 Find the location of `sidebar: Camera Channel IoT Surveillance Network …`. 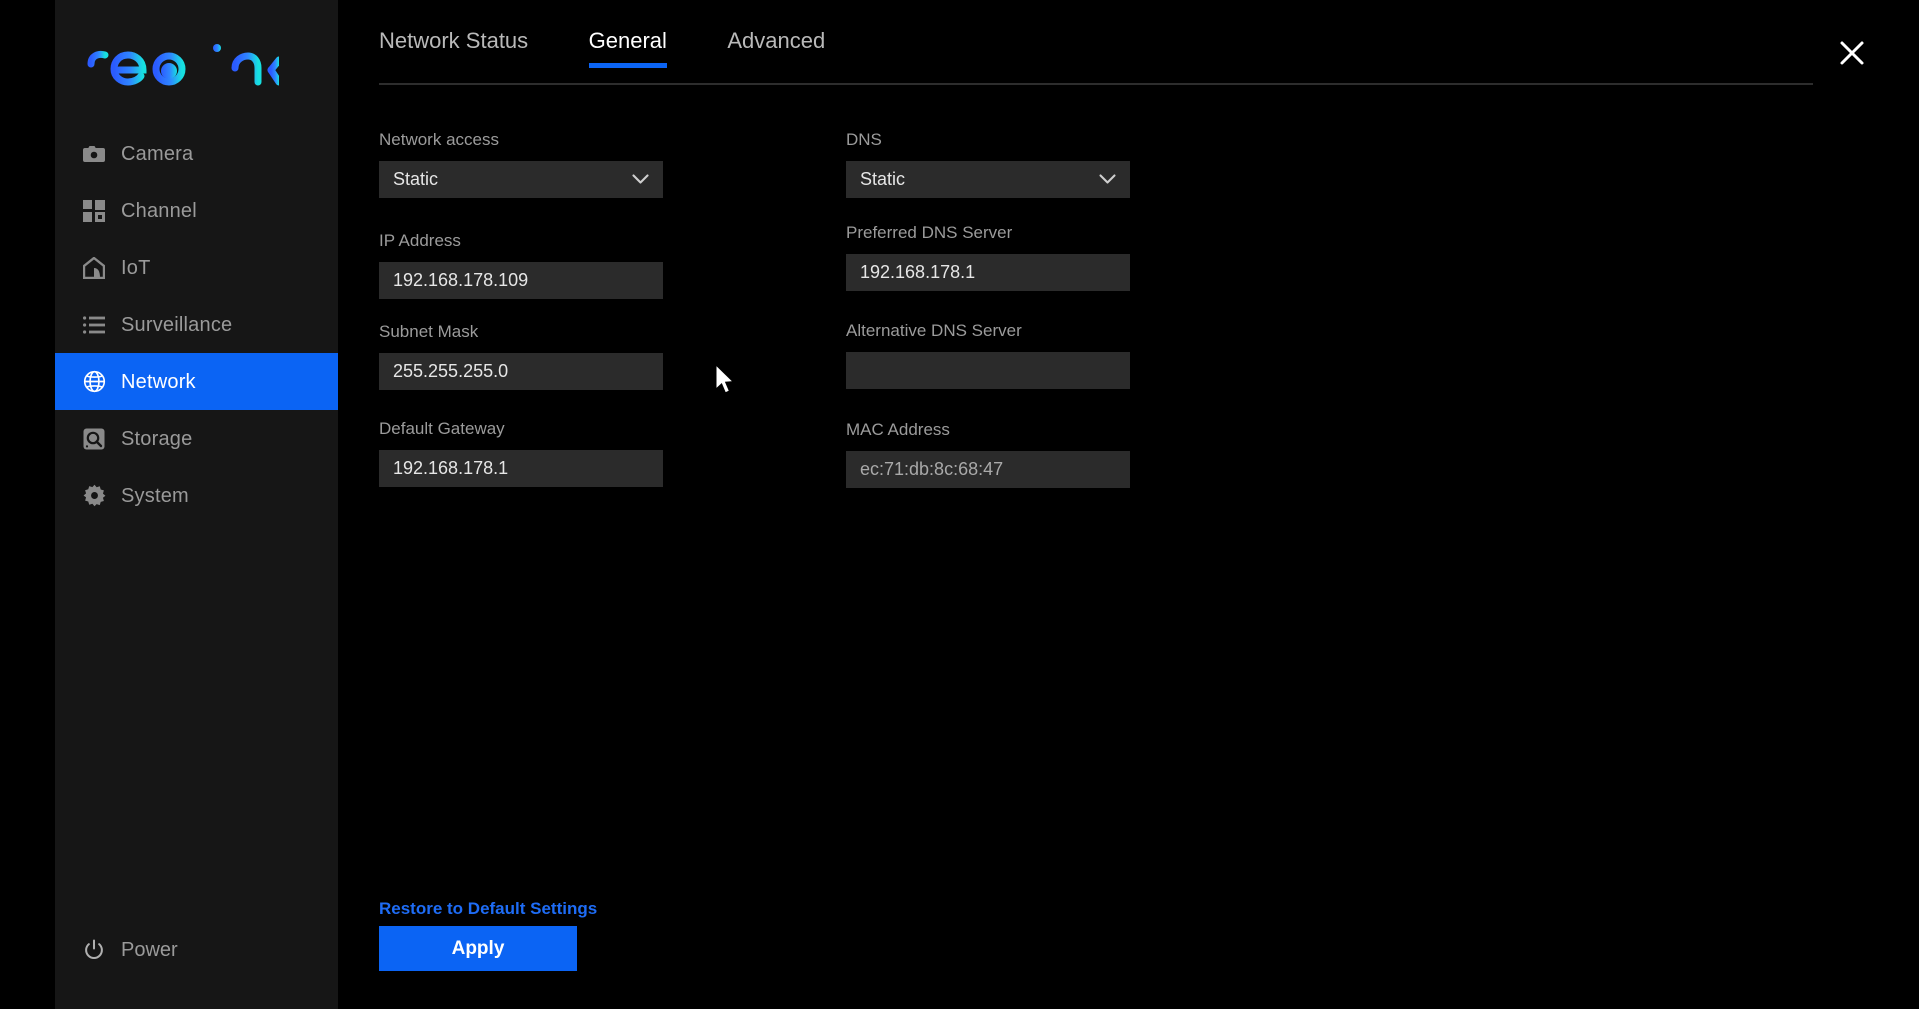

sidebar: Camera Channel IoT Surveillance Network … is located at coordinates (196, 504).